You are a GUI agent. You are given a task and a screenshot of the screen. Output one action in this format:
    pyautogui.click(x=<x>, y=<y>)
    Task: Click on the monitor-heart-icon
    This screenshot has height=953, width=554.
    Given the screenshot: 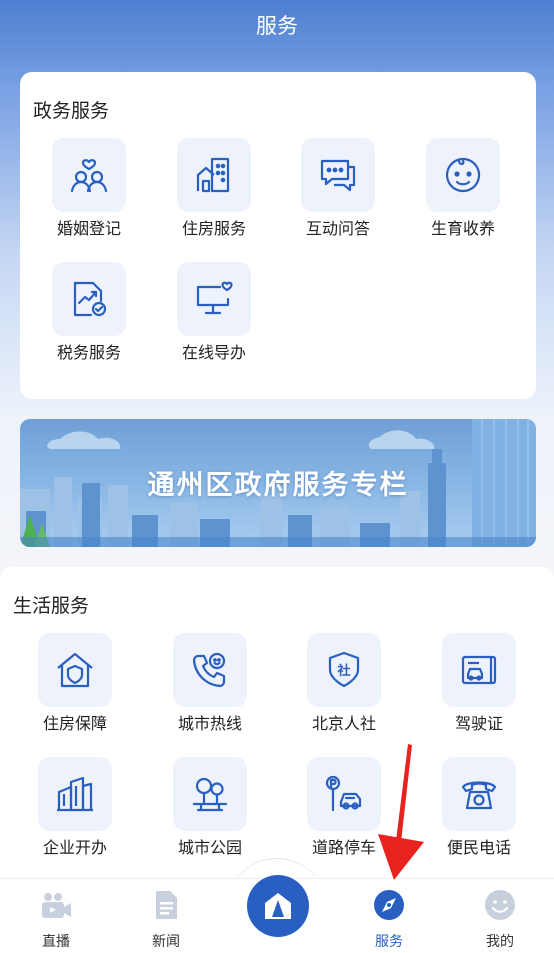 What is the action you would take?
    pyautogui.click(x=214, y=299)
    